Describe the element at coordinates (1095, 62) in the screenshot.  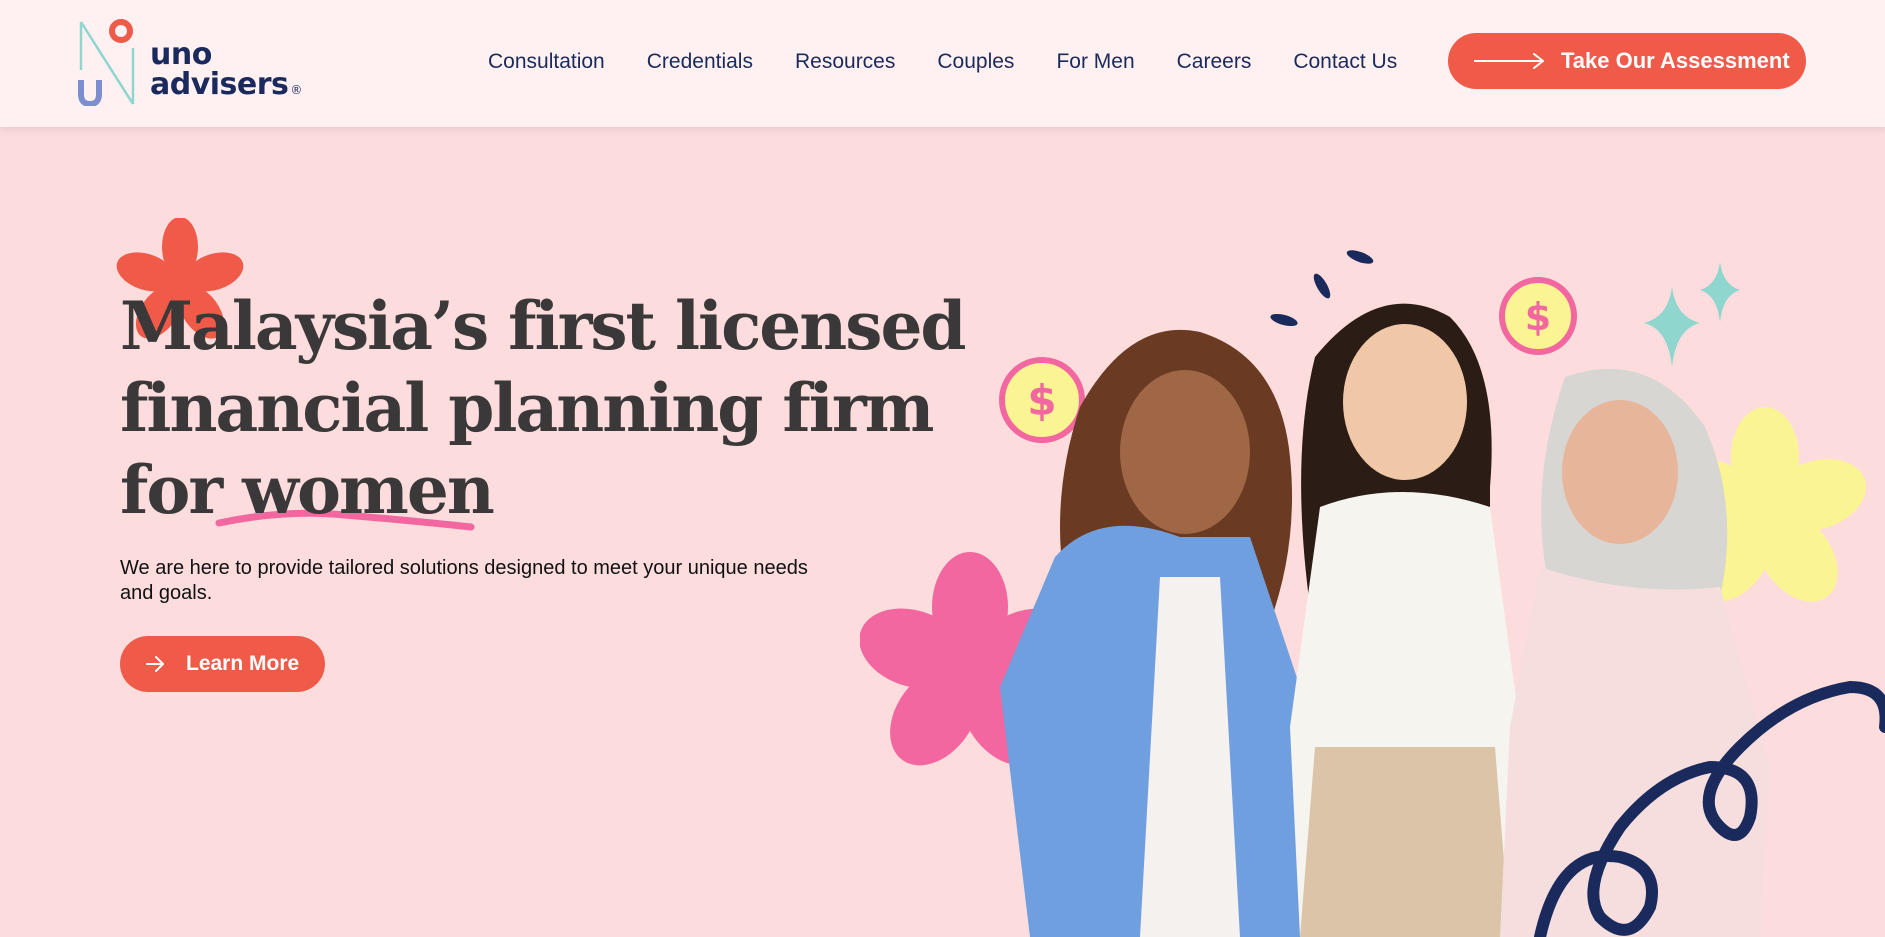
I see `nav-item-for-men: For Men` at that location.